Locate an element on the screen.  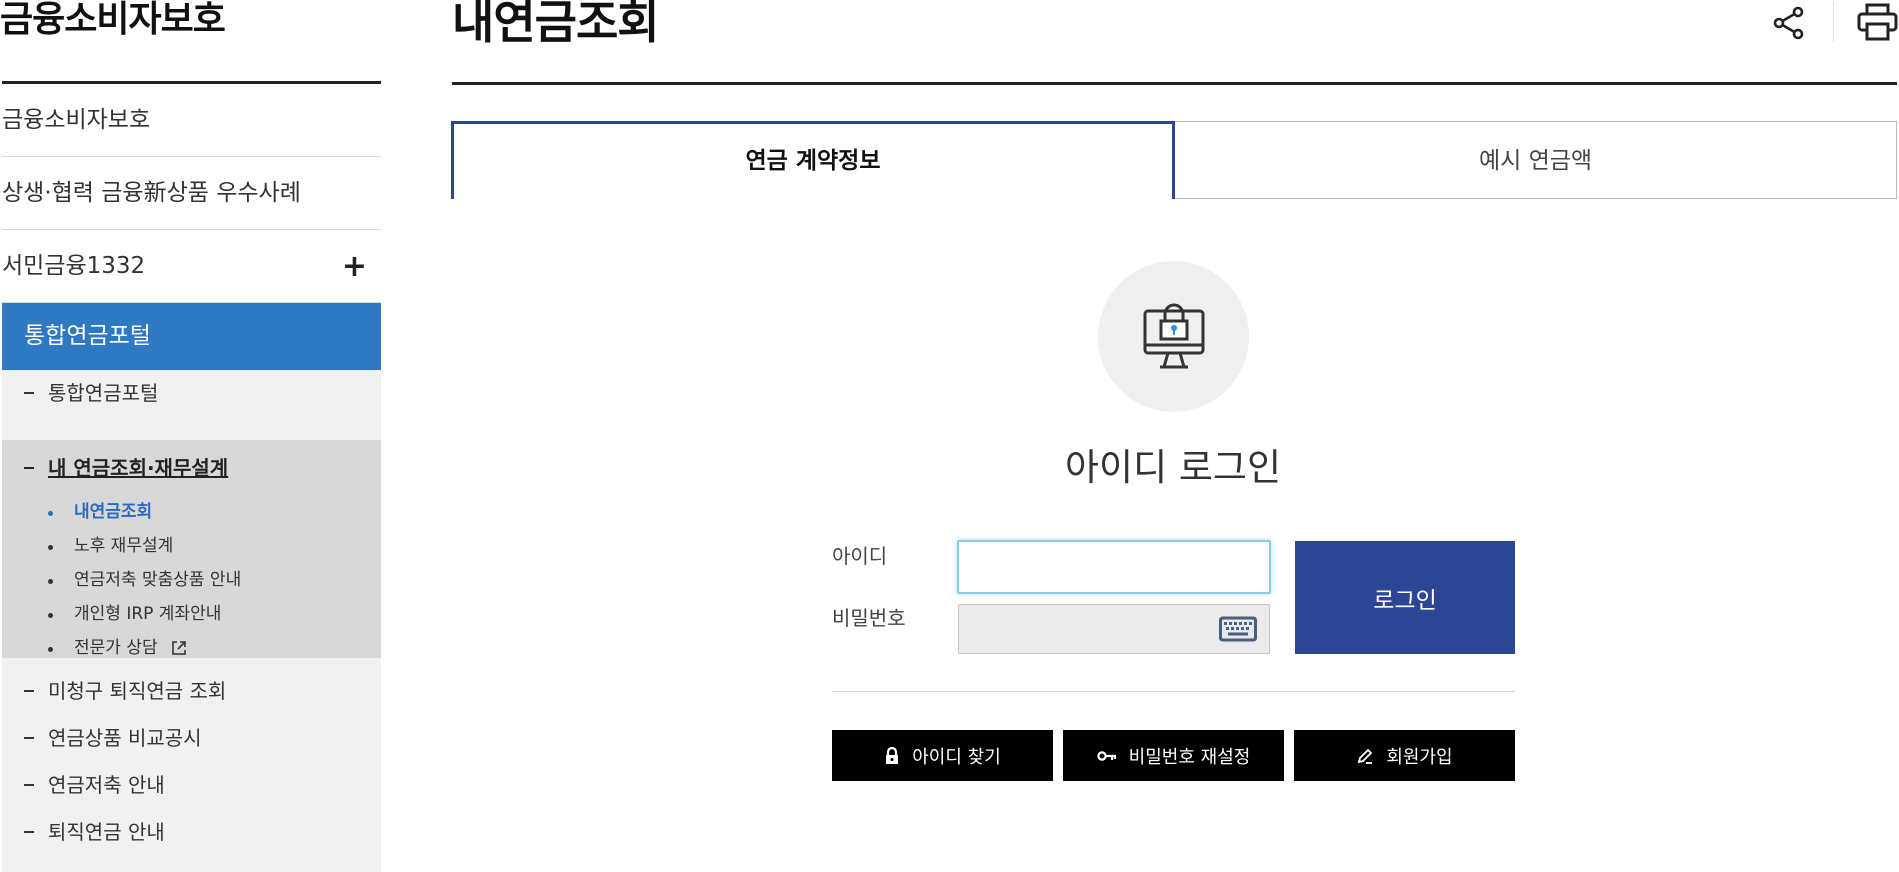
leaf-expert-consulting: 전문가 상담 is located at coordinates (117, 648).